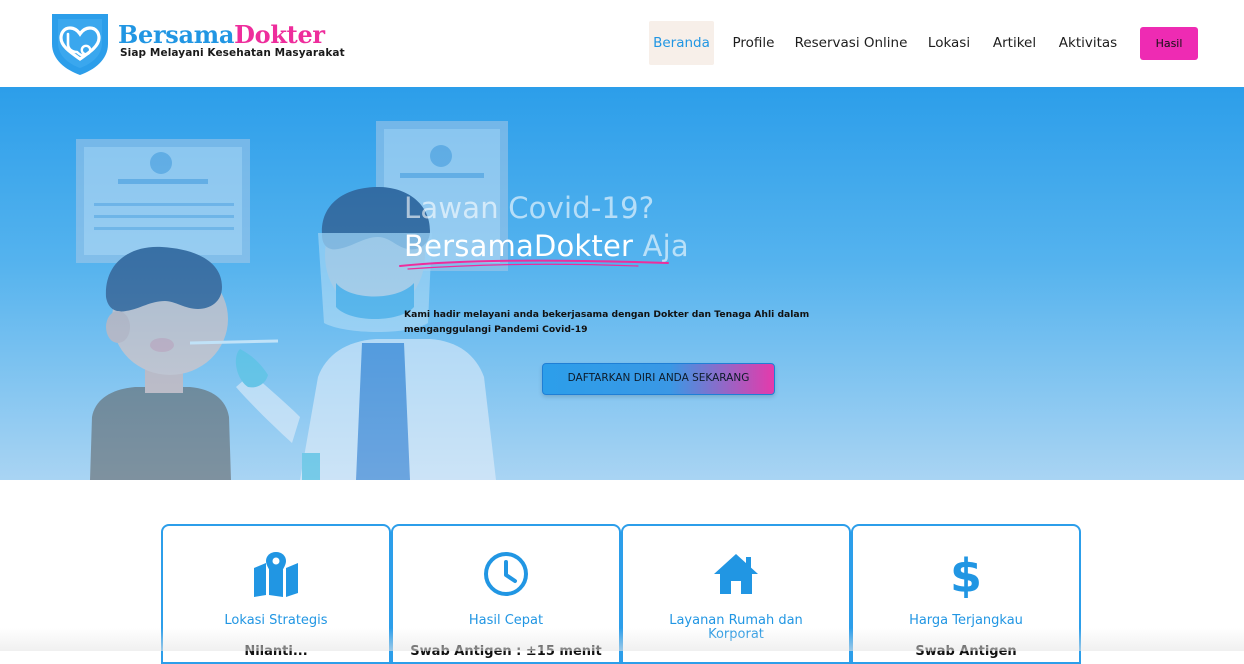 The height and width of the screenshot is (664, 1244). What do you see at coordinates (1169, 43) in the screenshot?
I see `hasil-button: Hasil` at bounding box center [1169, 43].